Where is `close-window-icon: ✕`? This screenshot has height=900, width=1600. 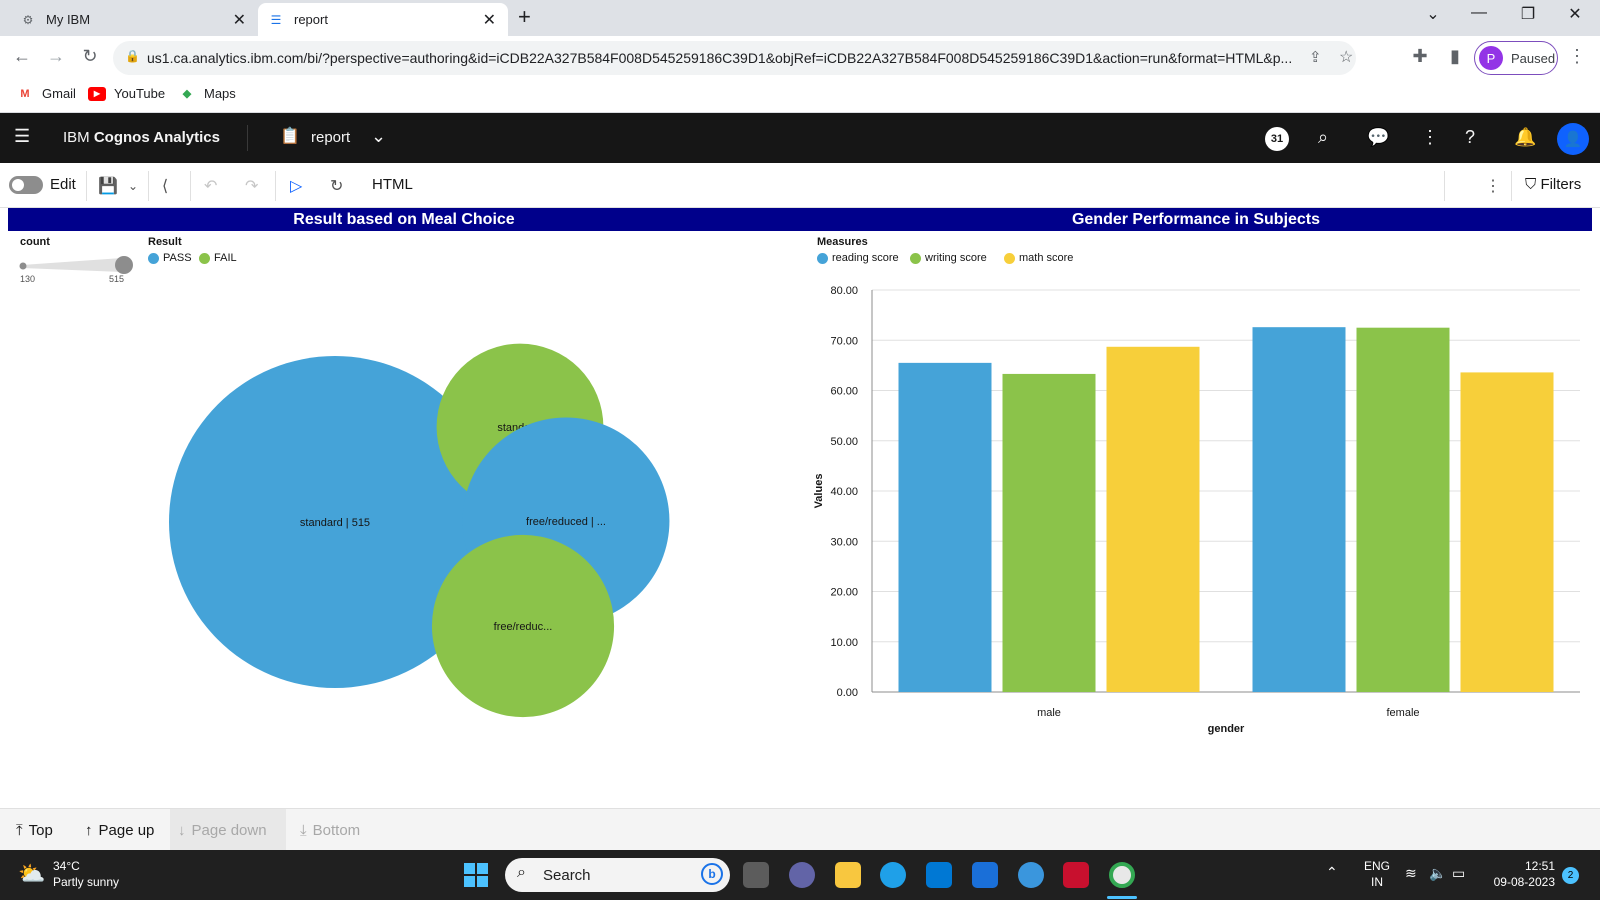 close-window-icon: ✕ is located at coordinates (1575, 14).